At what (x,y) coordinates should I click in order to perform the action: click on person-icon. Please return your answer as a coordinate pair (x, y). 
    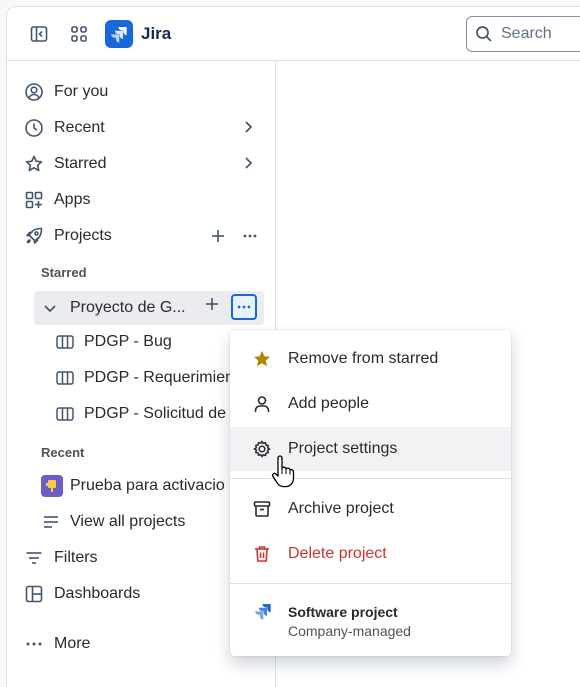
    Looking at the image, I should click on (262, 404).